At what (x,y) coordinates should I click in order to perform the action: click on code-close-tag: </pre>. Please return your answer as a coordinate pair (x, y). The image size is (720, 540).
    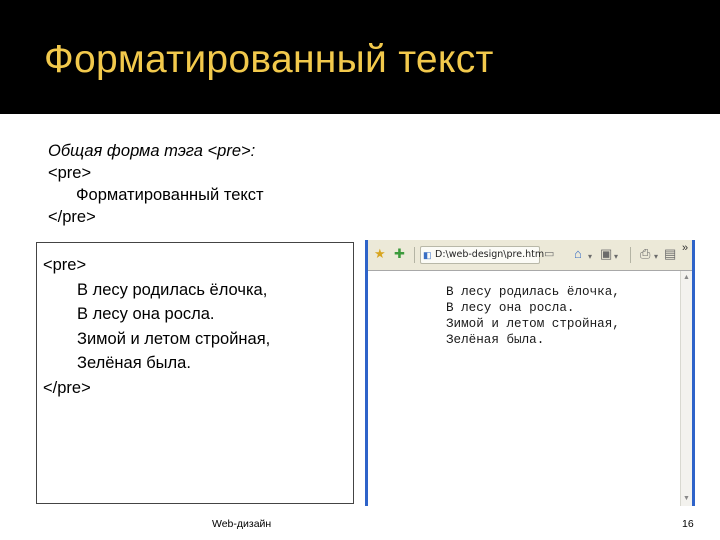
    Looking at the image, I should click on (67, 387).